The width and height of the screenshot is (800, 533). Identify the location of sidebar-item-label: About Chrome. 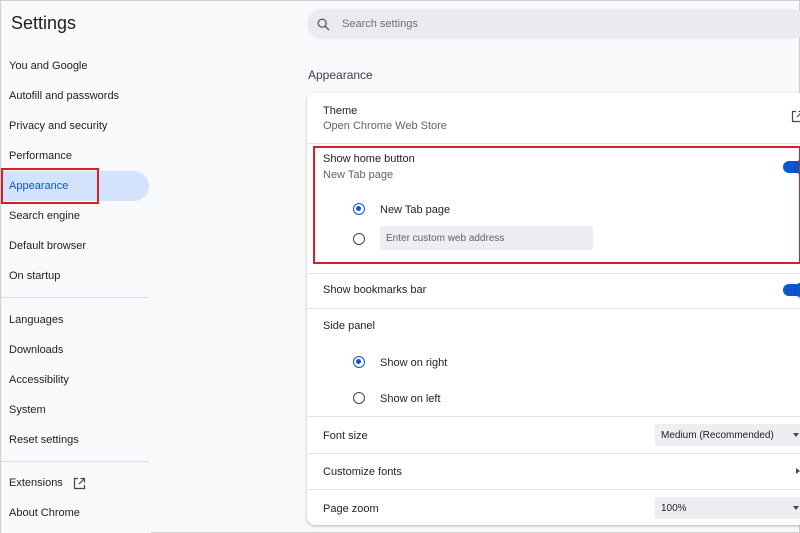
(44, 513).